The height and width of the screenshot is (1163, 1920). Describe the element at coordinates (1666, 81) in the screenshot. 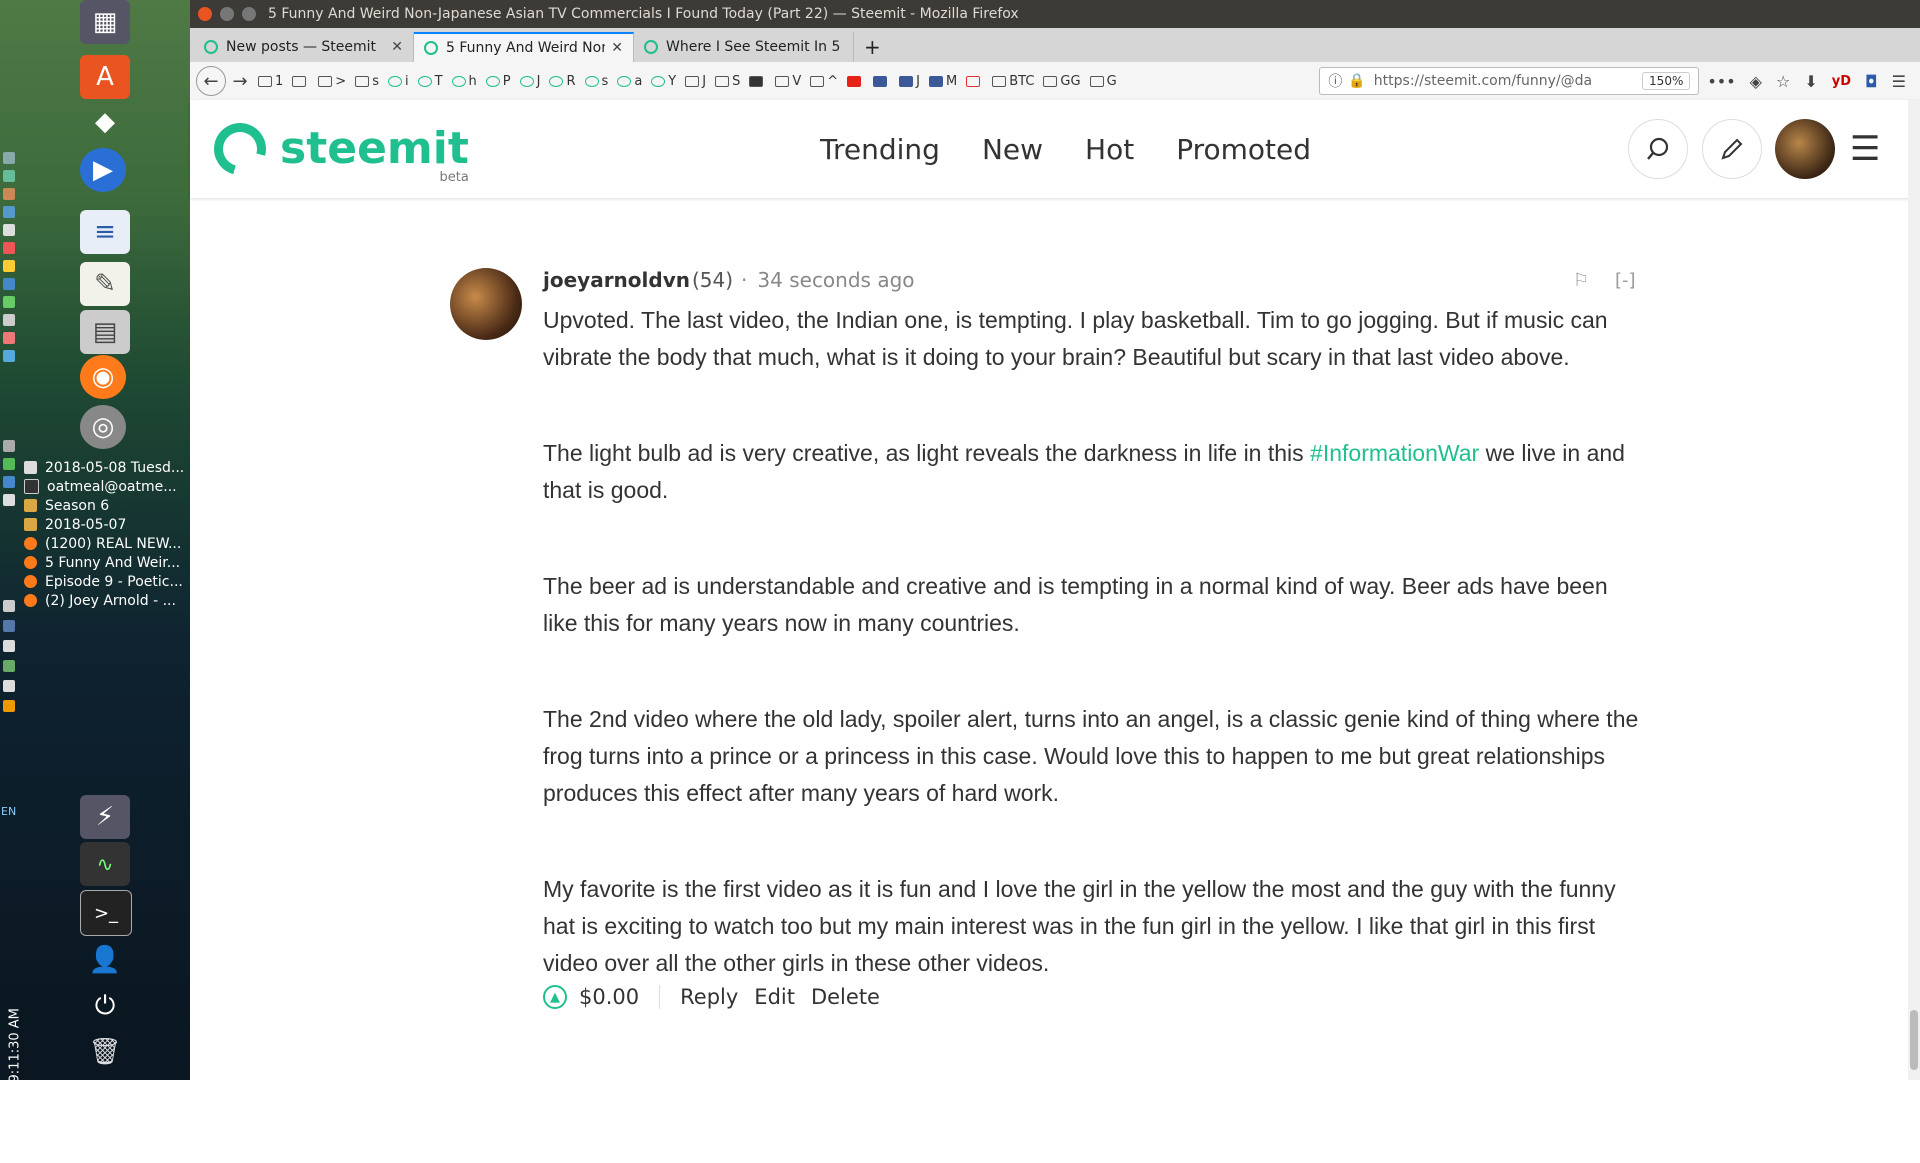

I see `zoom-level: 150%` at that location.